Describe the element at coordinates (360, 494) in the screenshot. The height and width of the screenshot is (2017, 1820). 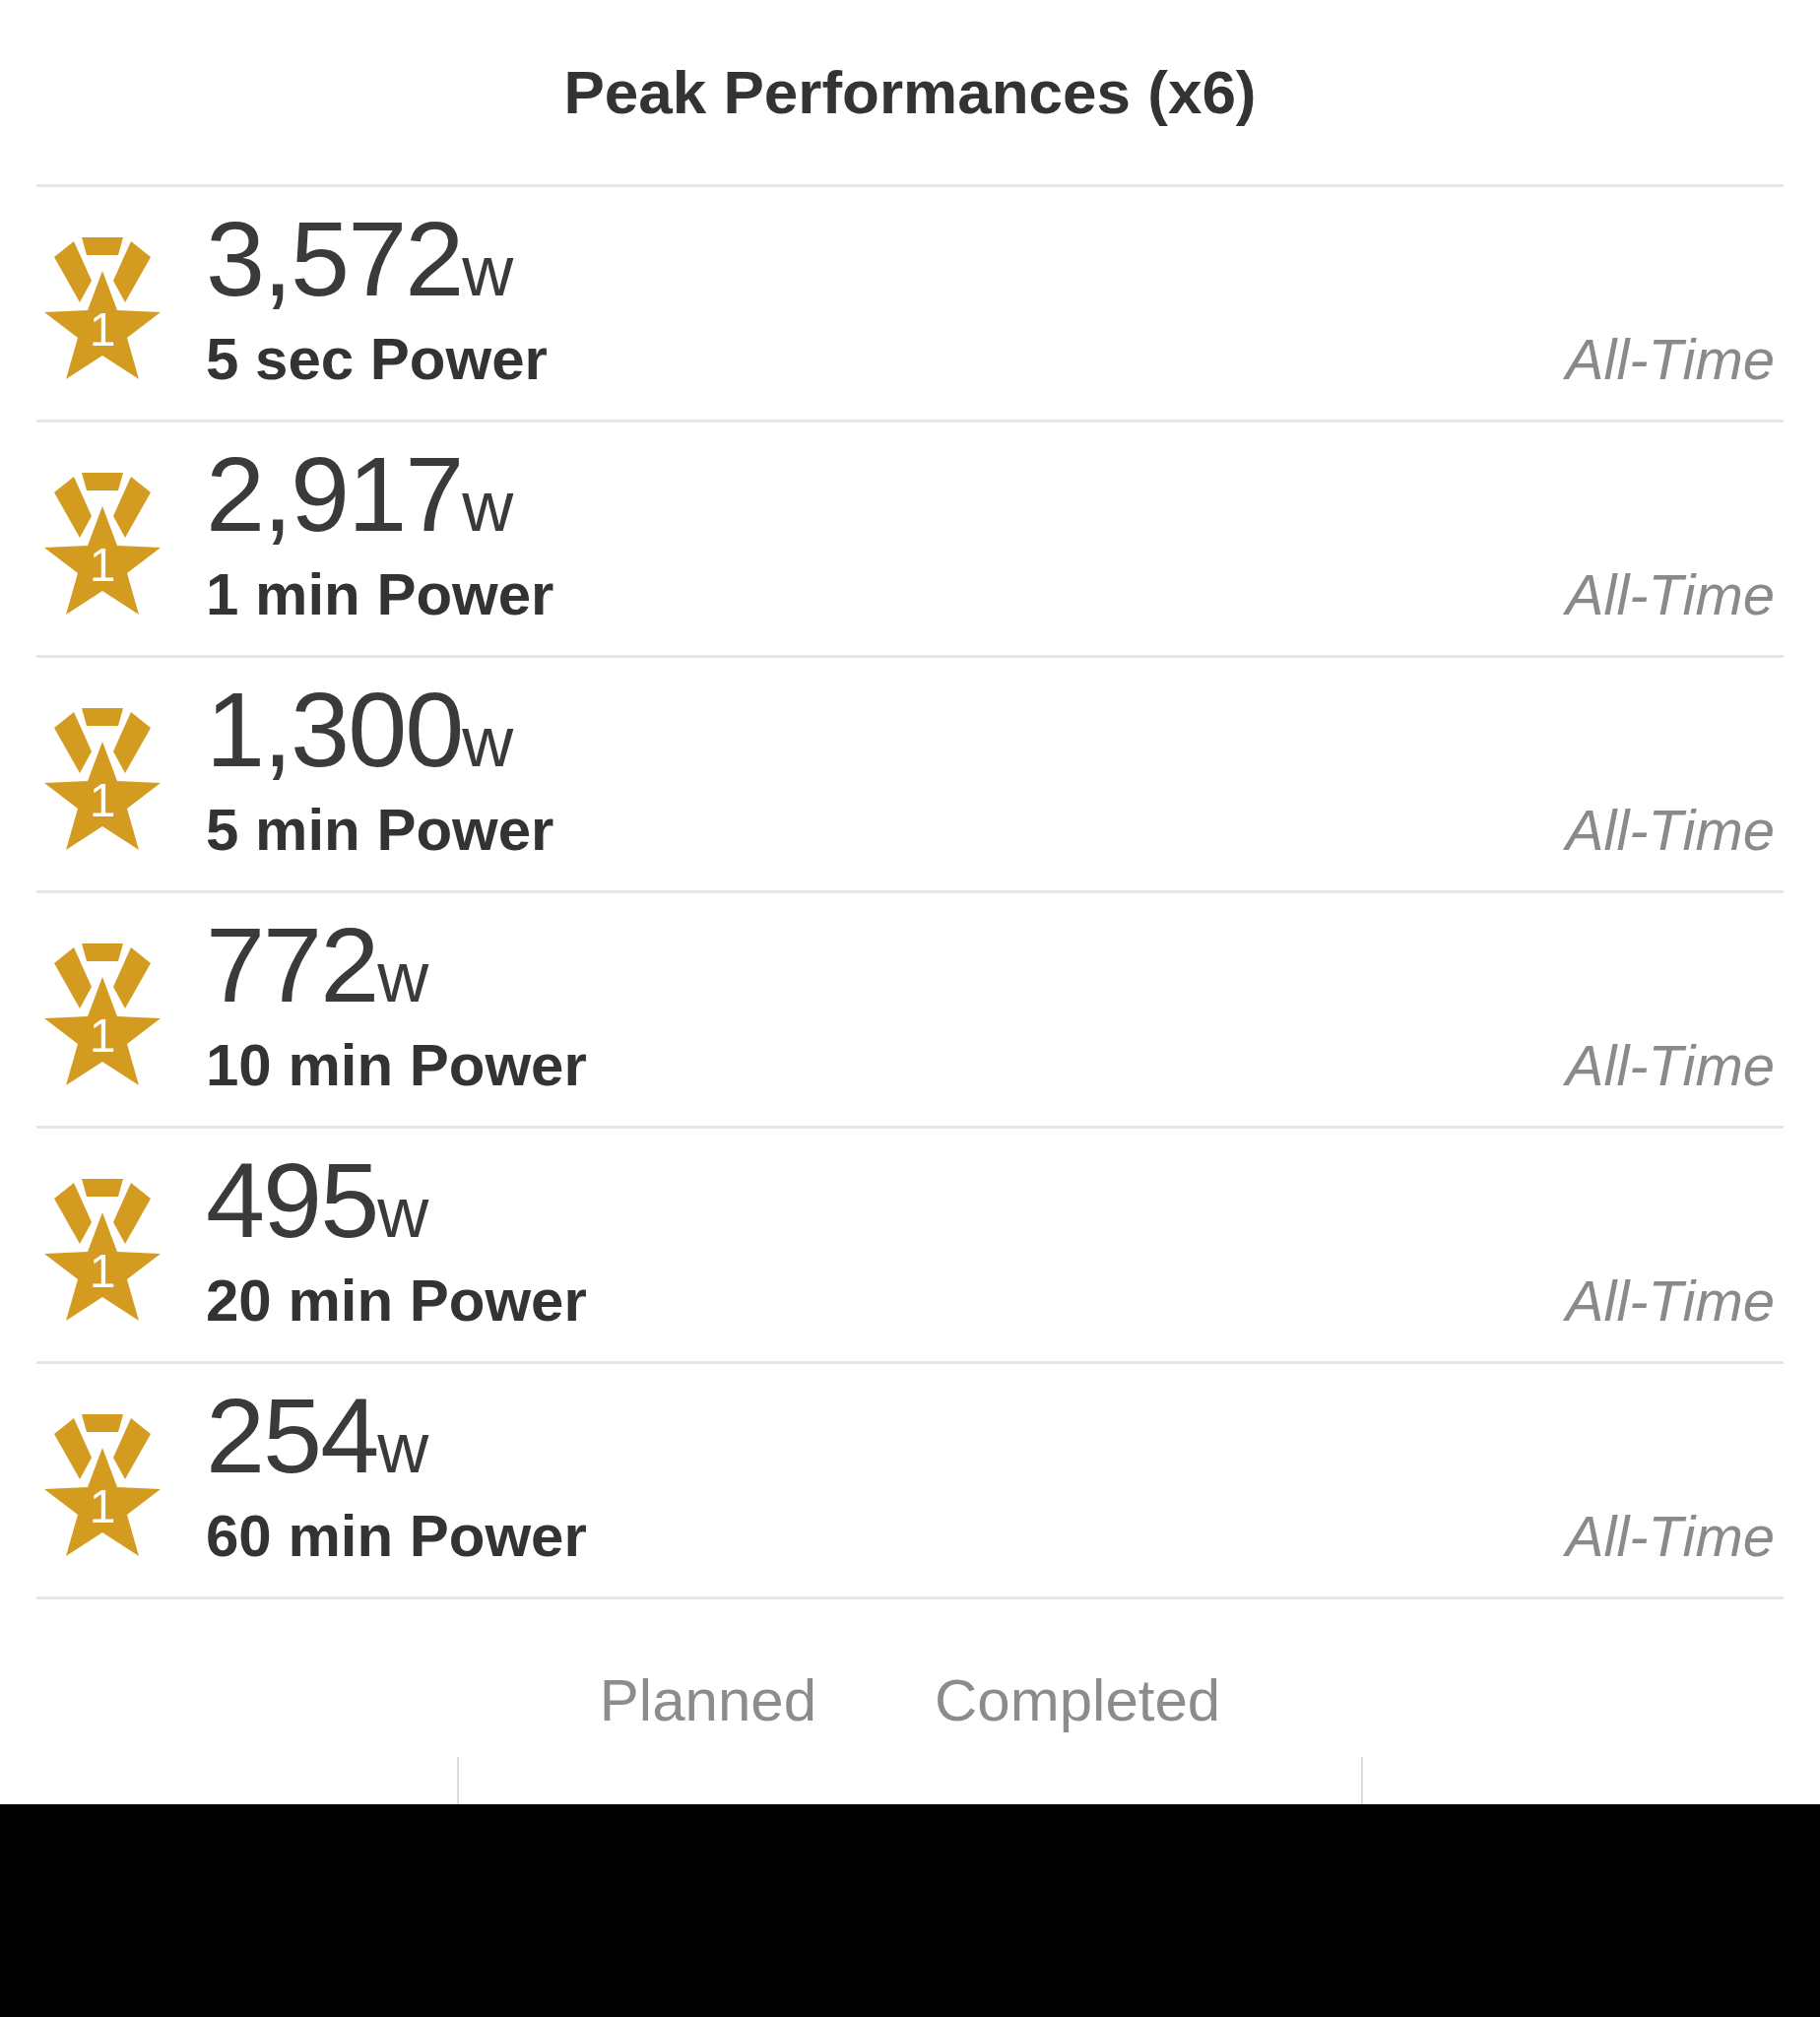
I see `power-value: 2,917w` at that location.